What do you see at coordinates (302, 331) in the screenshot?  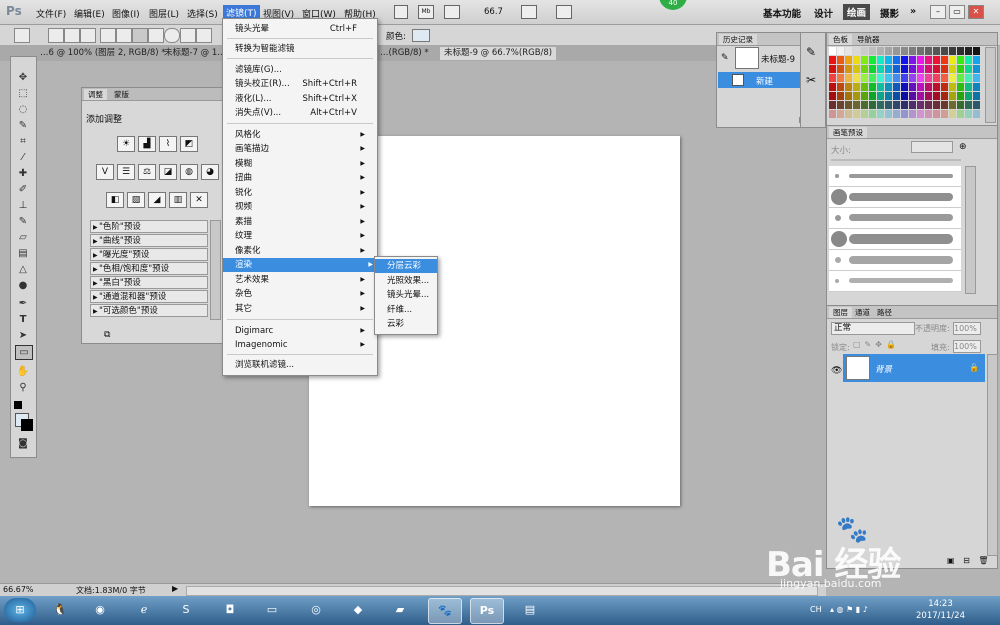 I see `filter-digimarc: Digimarc ▶` at bounding box center [302, 331].